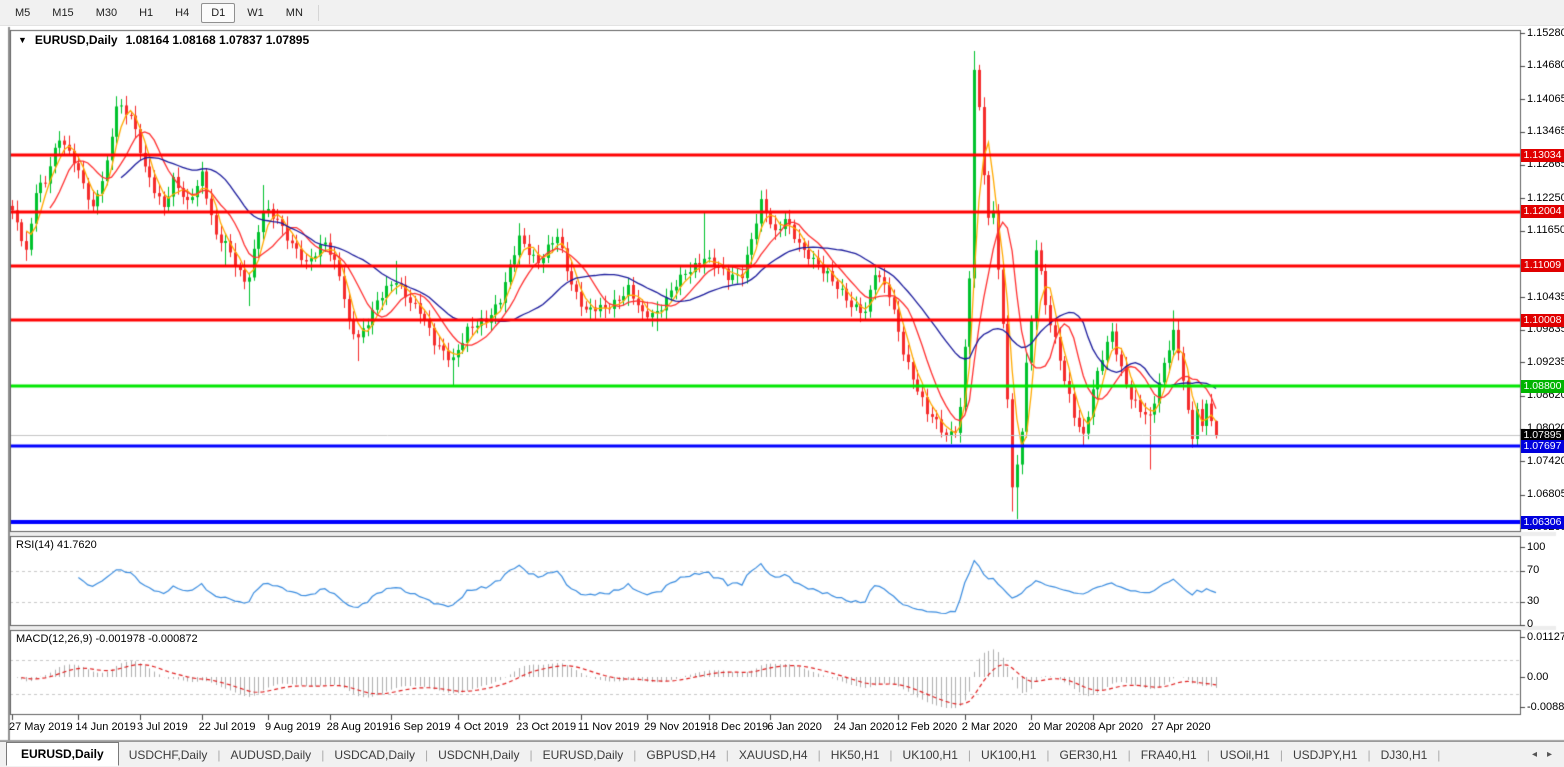 The width and height of the screenshot is (1564, 767). I want to click on timeframe-button-D1: D1, so click(218, 12).